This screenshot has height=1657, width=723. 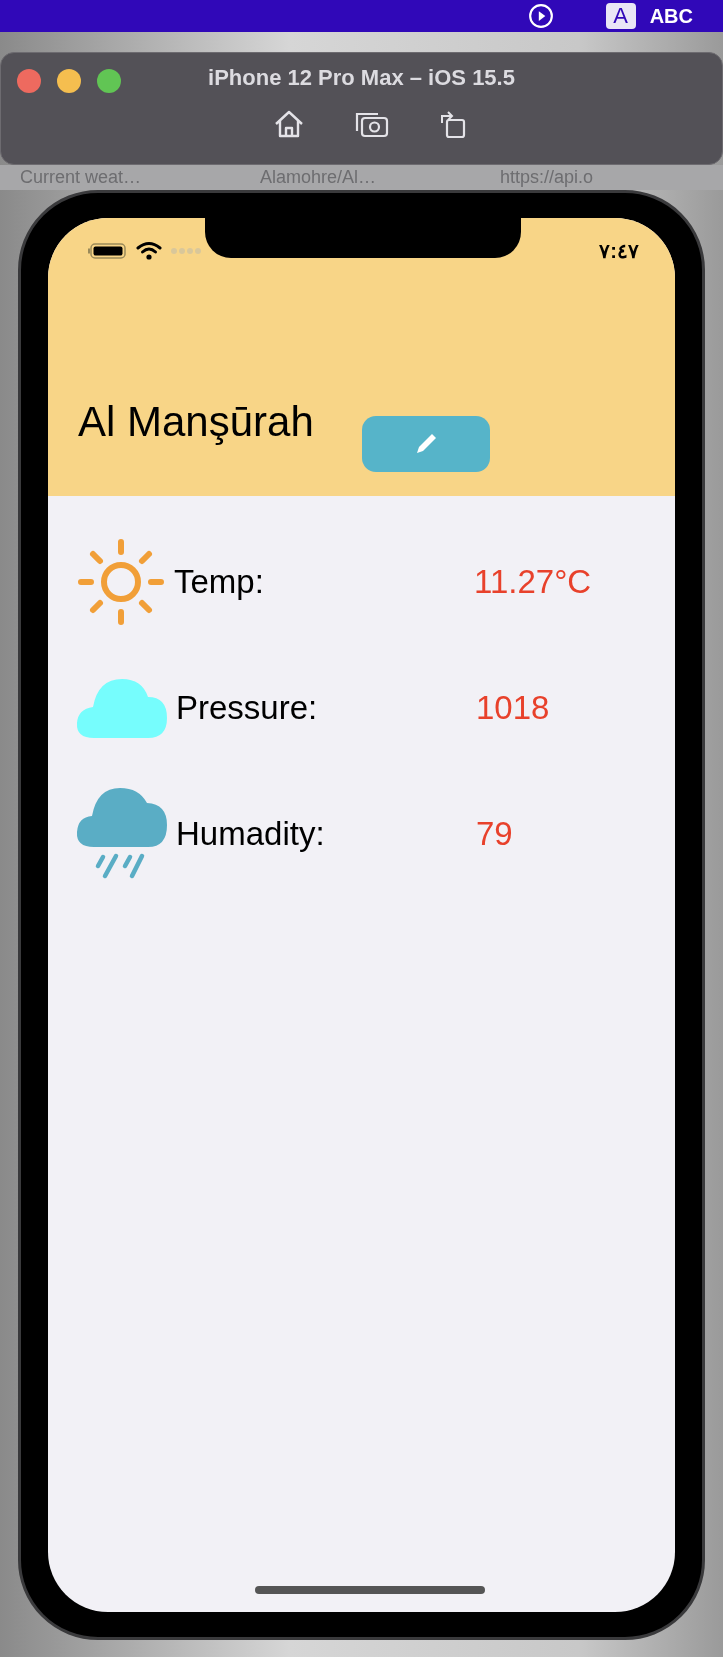 I want to click on zoom-button, so click(x=109, y=81).